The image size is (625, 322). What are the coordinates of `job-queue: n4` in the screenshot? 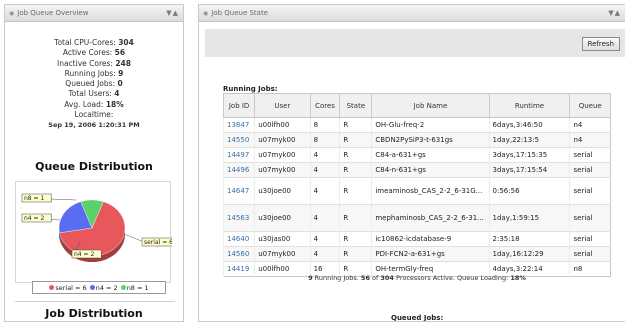 It's located at (590, 125).